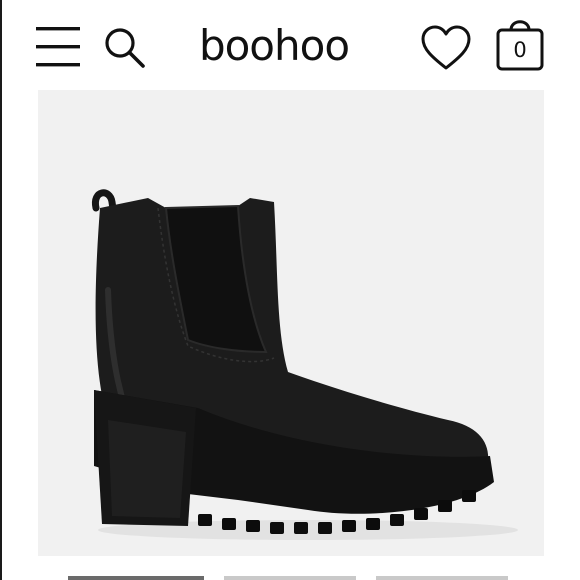 The image size is (580, 580). I want to click on shopping-bag-button: 0, so click(520, 42).